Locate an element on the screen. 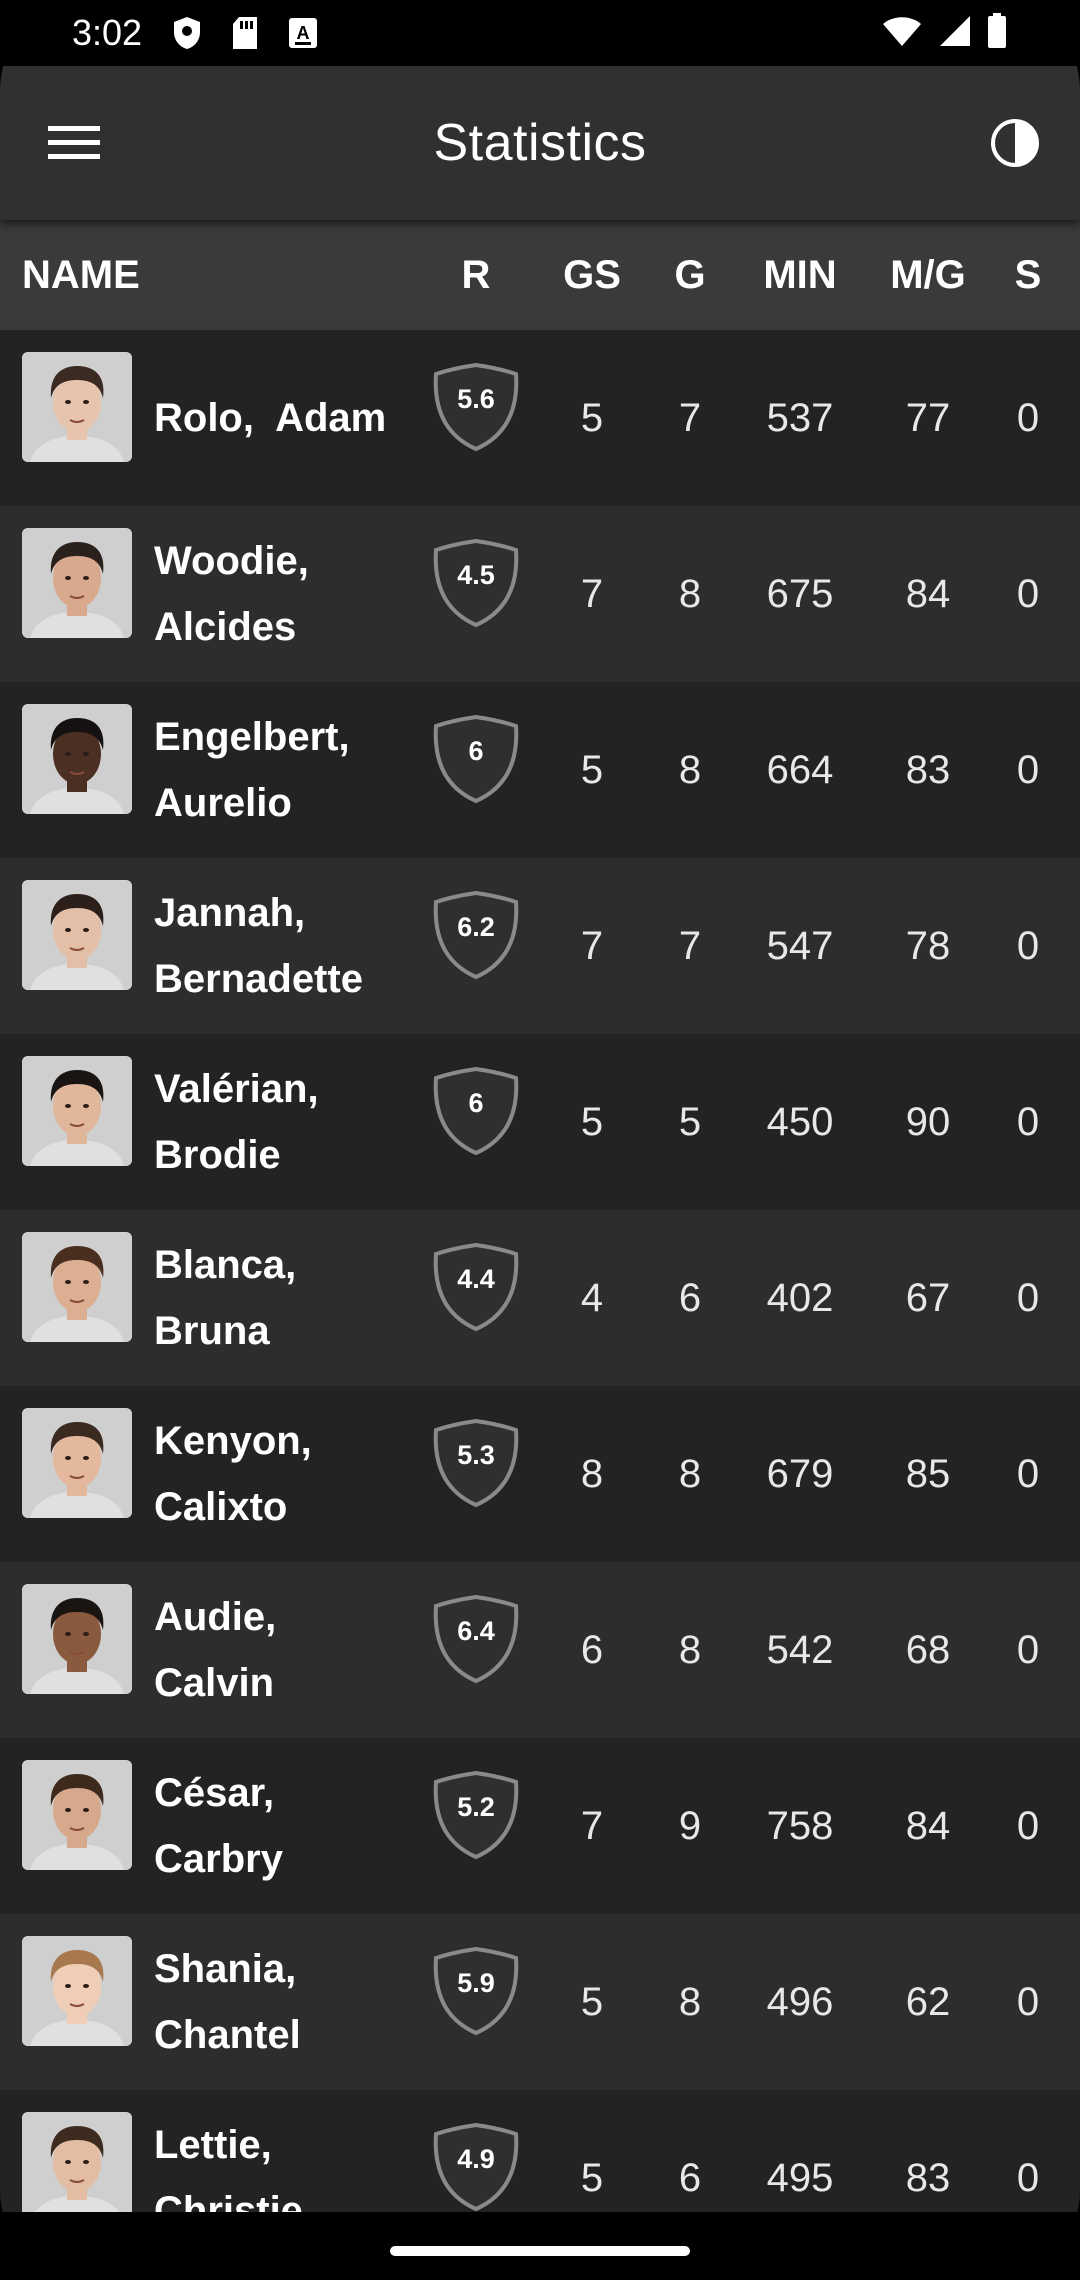  minutes-value: 547 is located at coordinates (800, 946).